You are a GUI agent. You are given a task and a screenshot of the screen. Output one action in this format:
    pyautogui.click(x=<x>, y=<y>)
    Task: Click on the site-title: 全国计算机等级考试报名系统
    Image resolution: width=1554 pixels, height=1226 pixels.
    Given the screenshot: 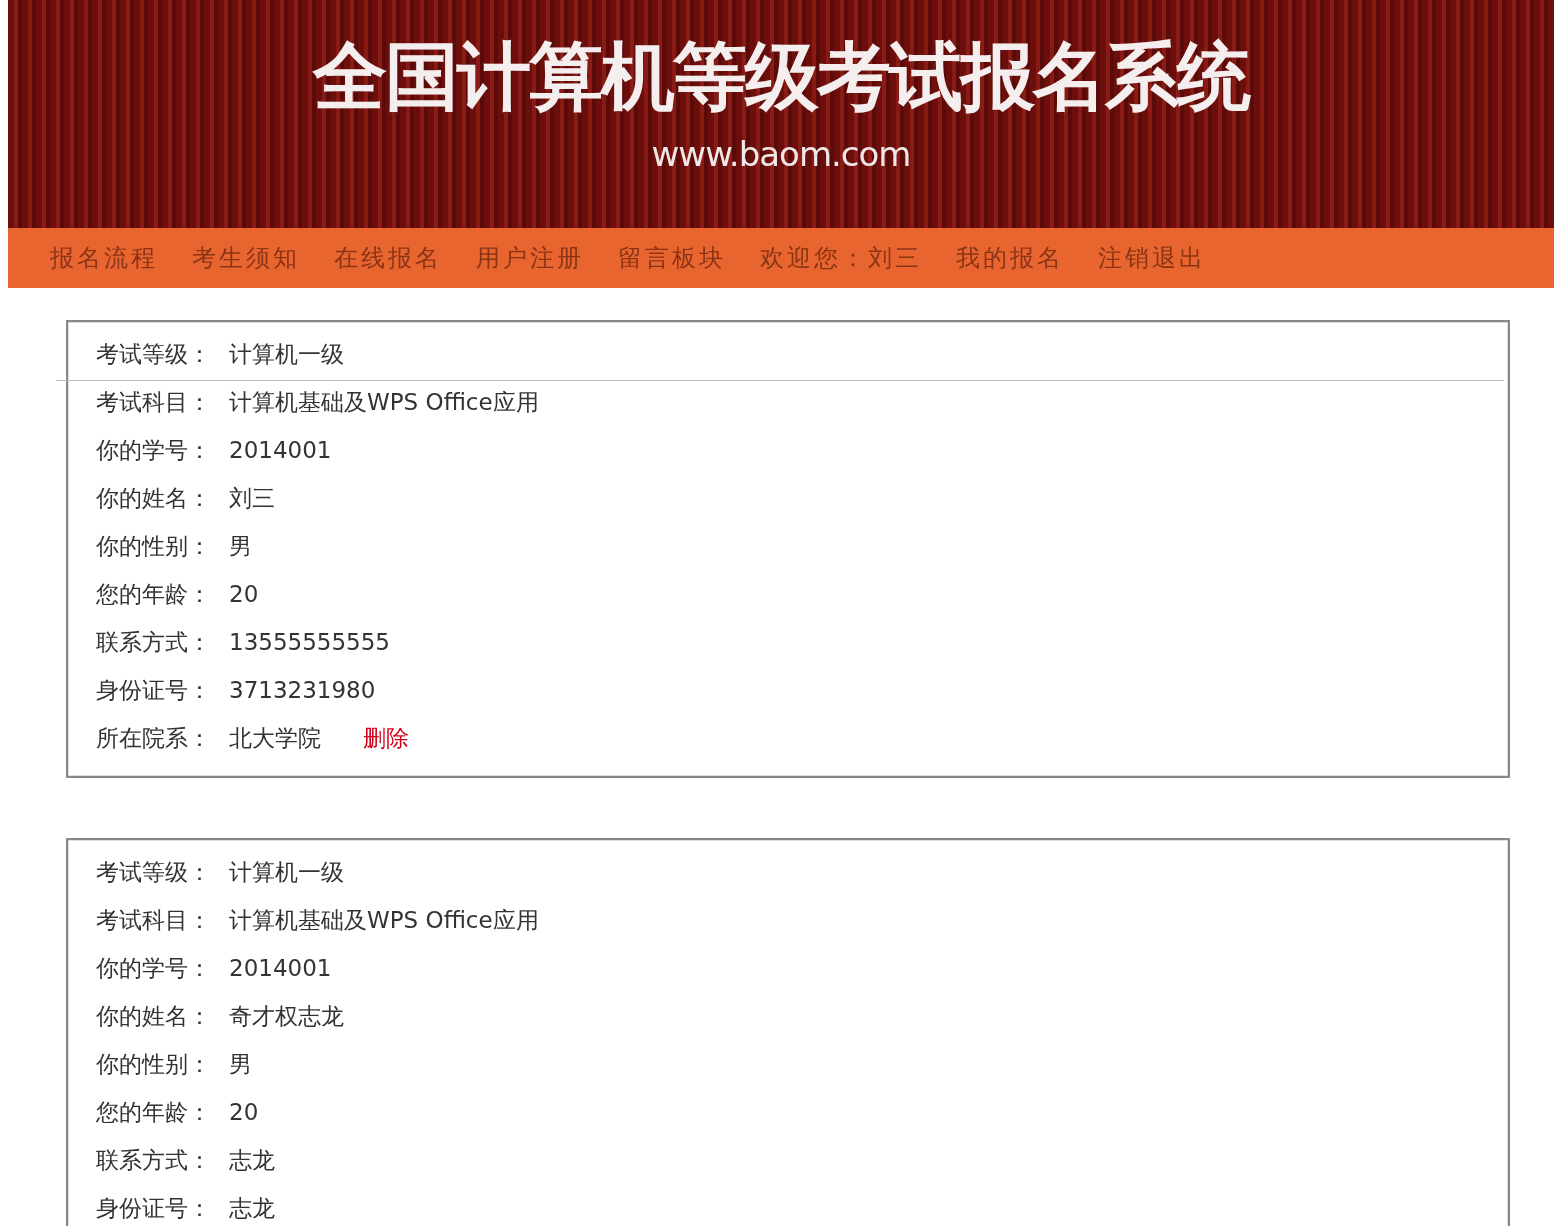 What is the action you would take?
    pyautogui.click(x=781, y=76)
    